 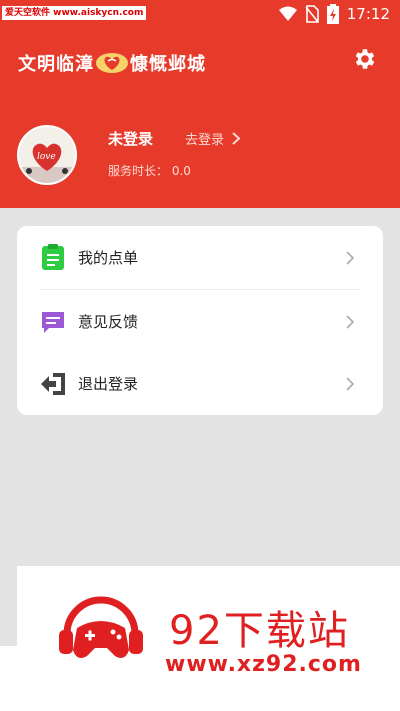 What do you see at coordinates (101, 627) in the screenshot?
I see `gamepad-headphones-logo-icon` at bounding box center [101, 627].